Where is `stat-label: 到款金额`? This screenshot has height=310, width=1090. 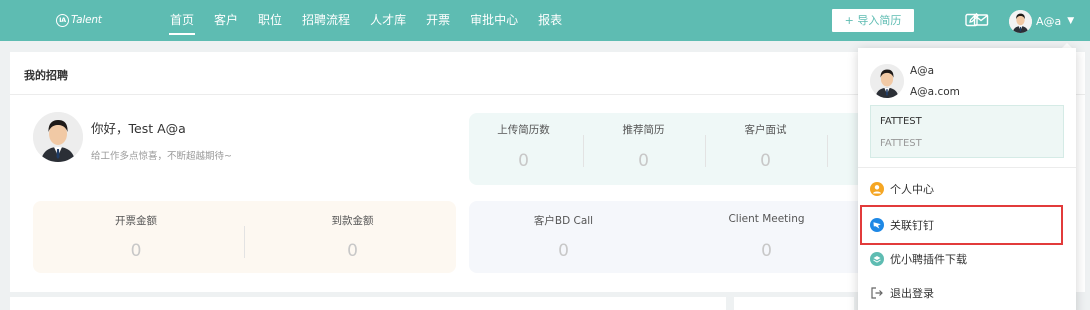 stat-label: 到款金额 is located at coordinates (352, 221).